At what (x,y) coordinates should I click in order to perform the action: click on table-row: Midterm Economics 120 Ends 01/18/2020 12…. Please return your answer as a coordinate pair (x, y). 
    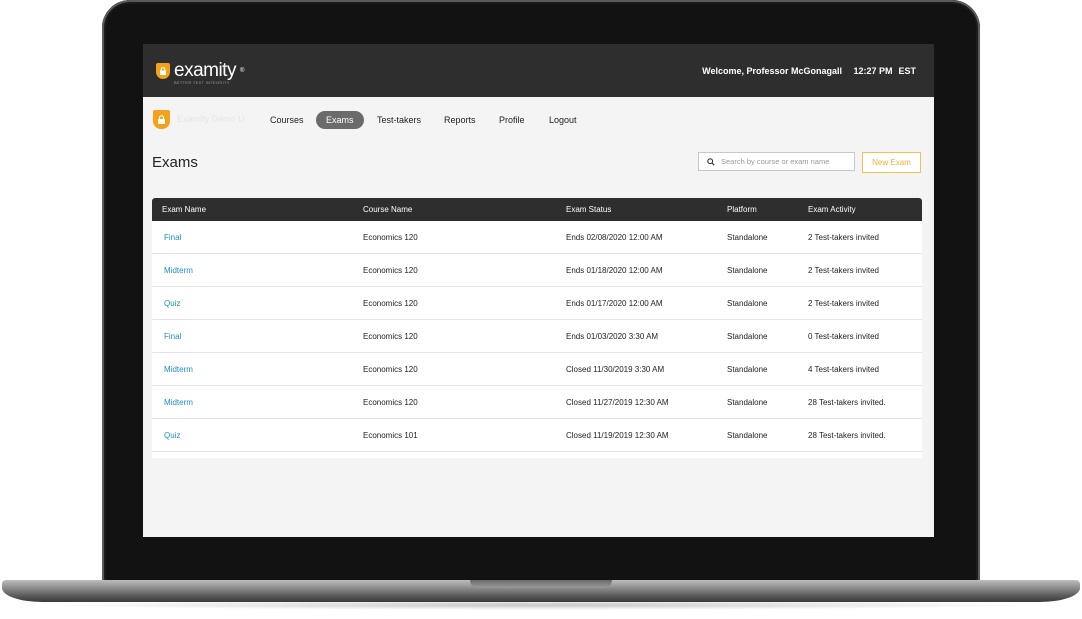
    Looking at the image, I should click on (537, 270).